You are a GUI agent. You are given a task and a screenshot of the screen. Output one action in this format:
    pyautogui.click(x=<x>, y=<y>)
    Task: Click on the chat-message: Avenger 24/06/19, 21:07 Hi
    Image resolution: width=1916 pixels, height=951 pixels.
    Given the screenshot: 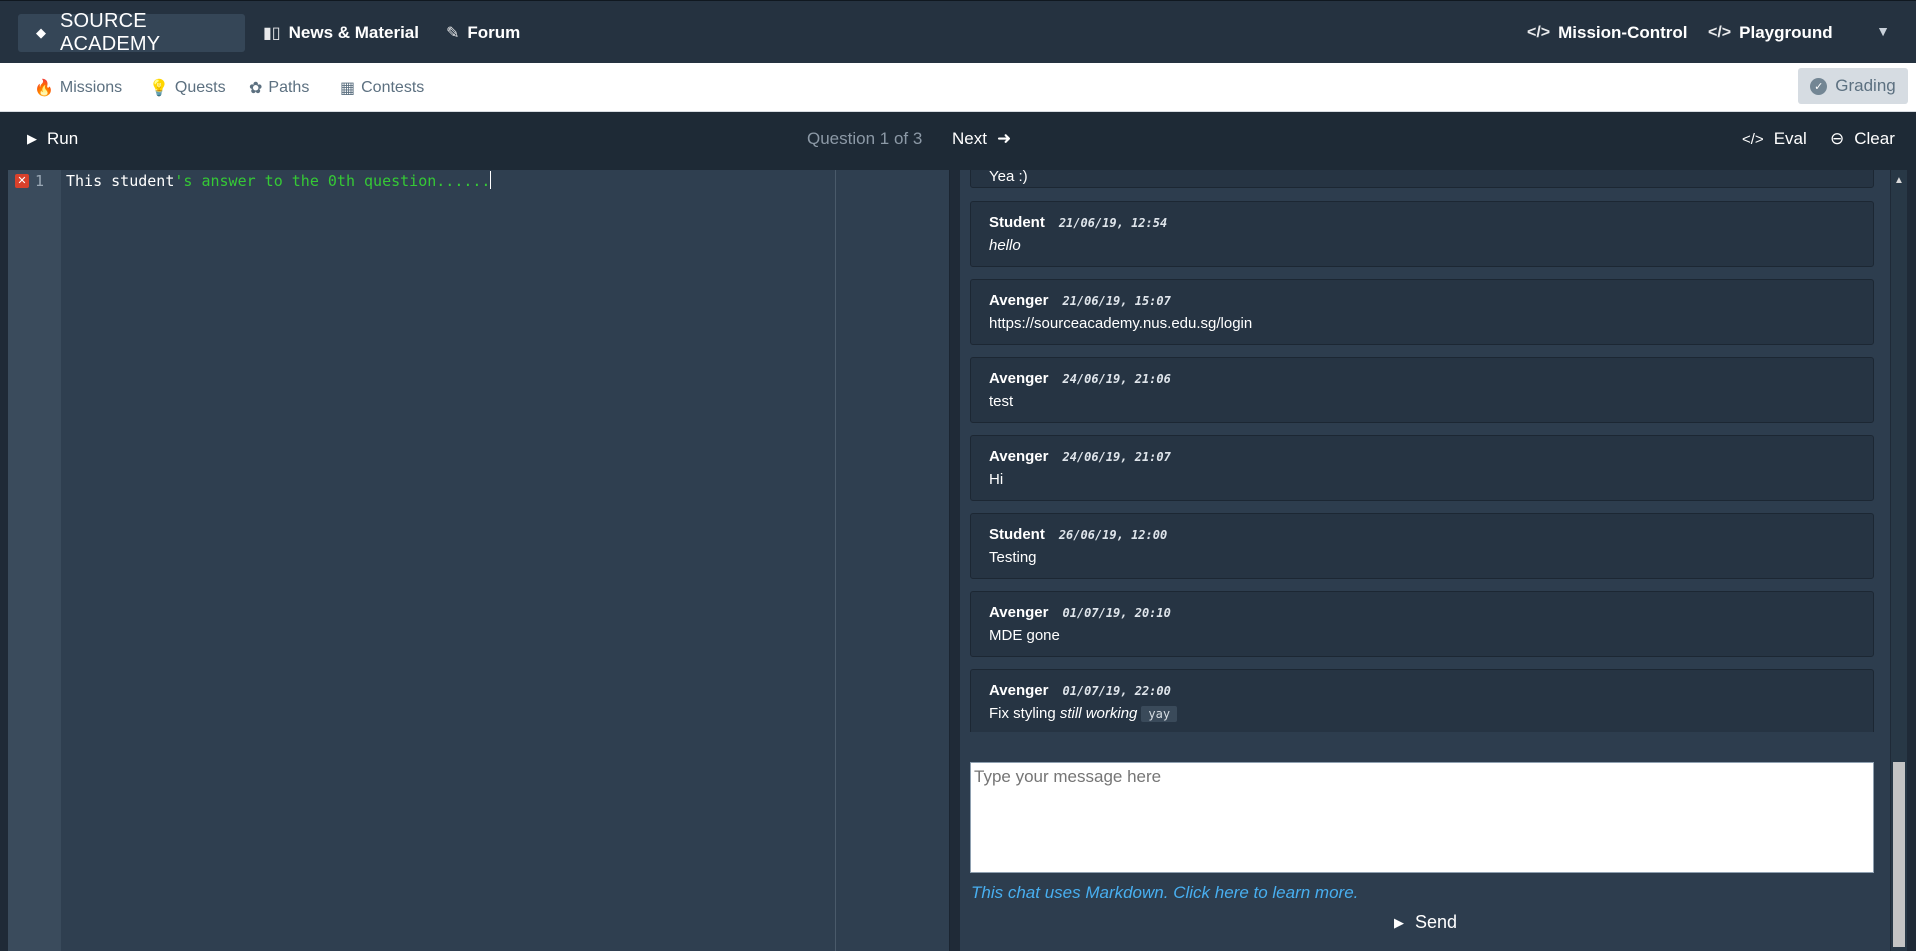 What is the action you would take?
    pyautogui.click(x=1422, y=468)
    